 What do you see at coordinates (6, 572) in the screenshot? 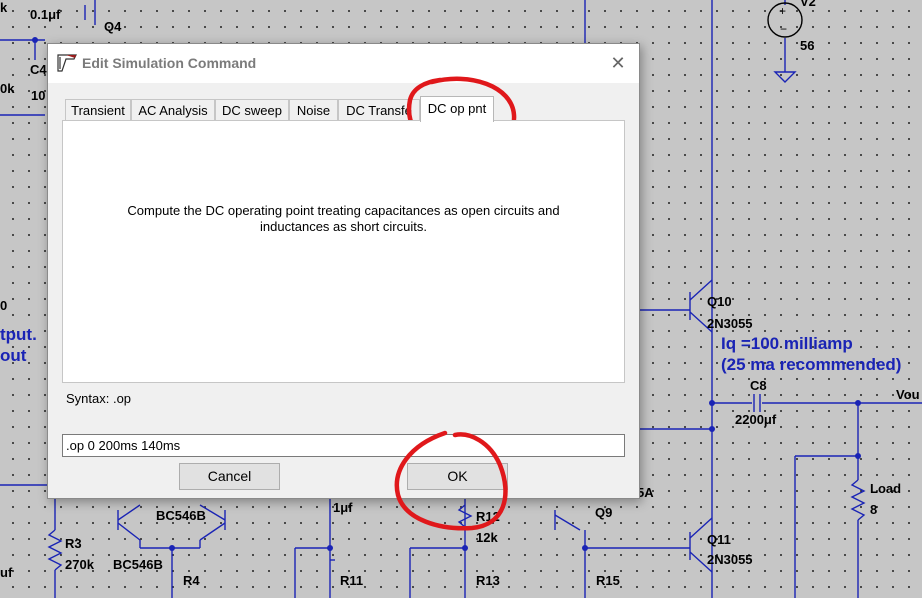
I see `schematic-label: uf` at bounding box center [6, 572].